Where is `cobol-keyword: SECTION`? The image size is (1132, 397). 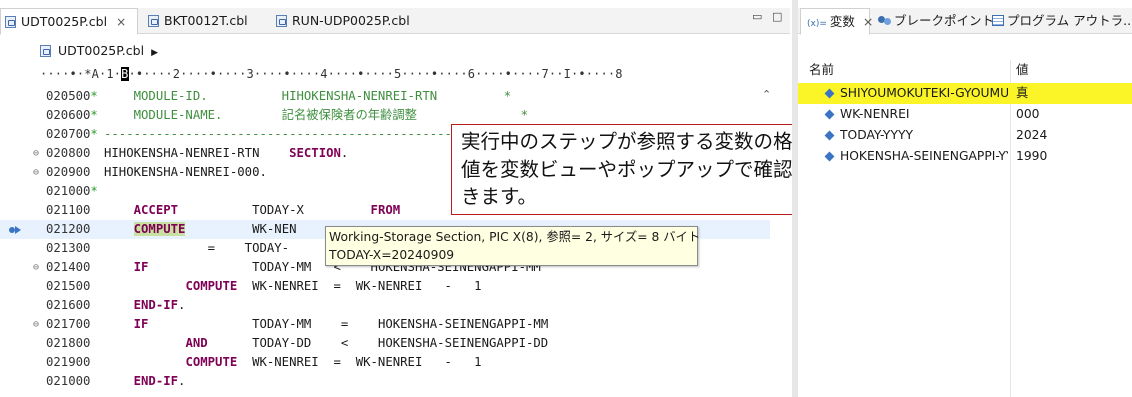
cobol-keyword: SECTION is located at coordinates (315, 153).